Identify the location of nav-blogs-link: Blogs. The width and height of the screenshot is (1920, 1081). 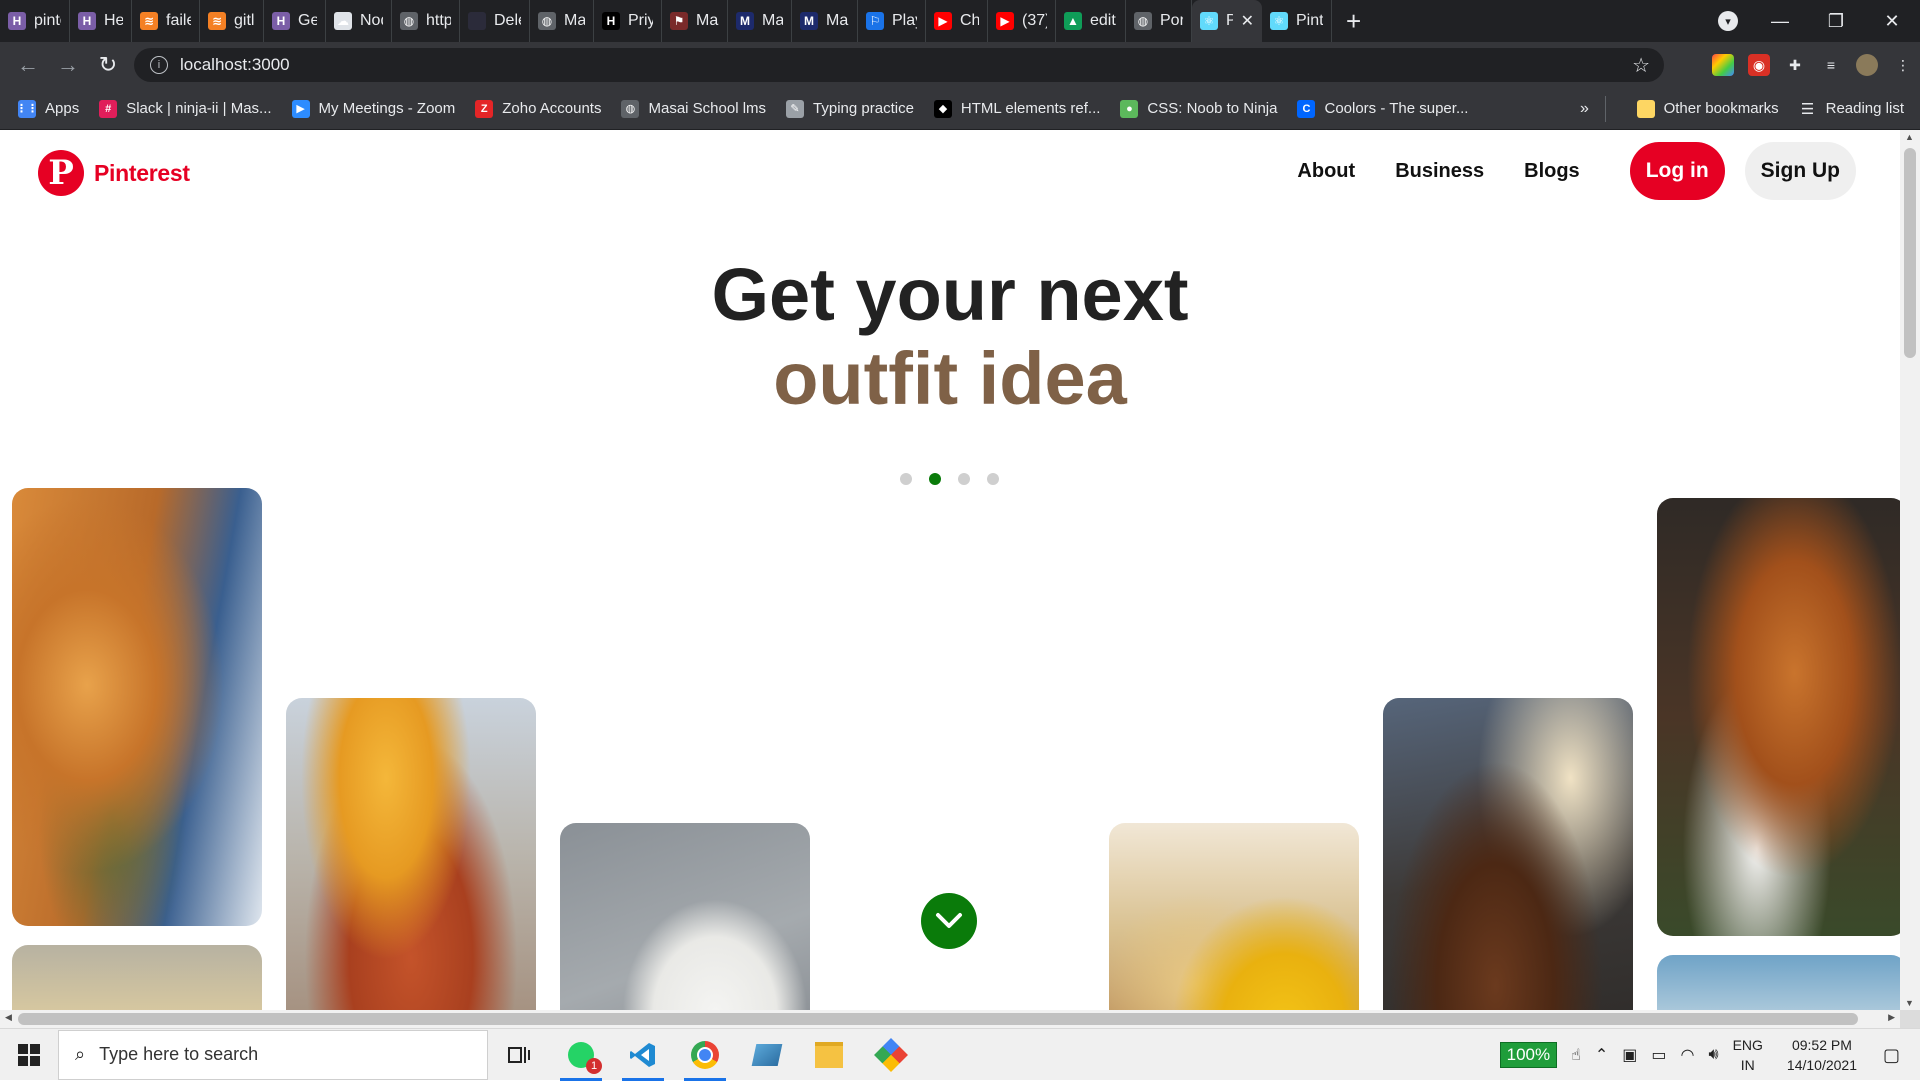
(1552, 171).